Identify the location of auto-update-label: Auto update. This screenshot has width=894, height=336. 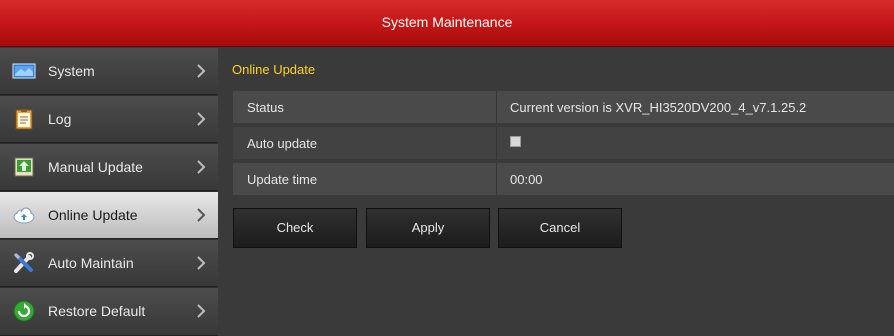
(282, 143).